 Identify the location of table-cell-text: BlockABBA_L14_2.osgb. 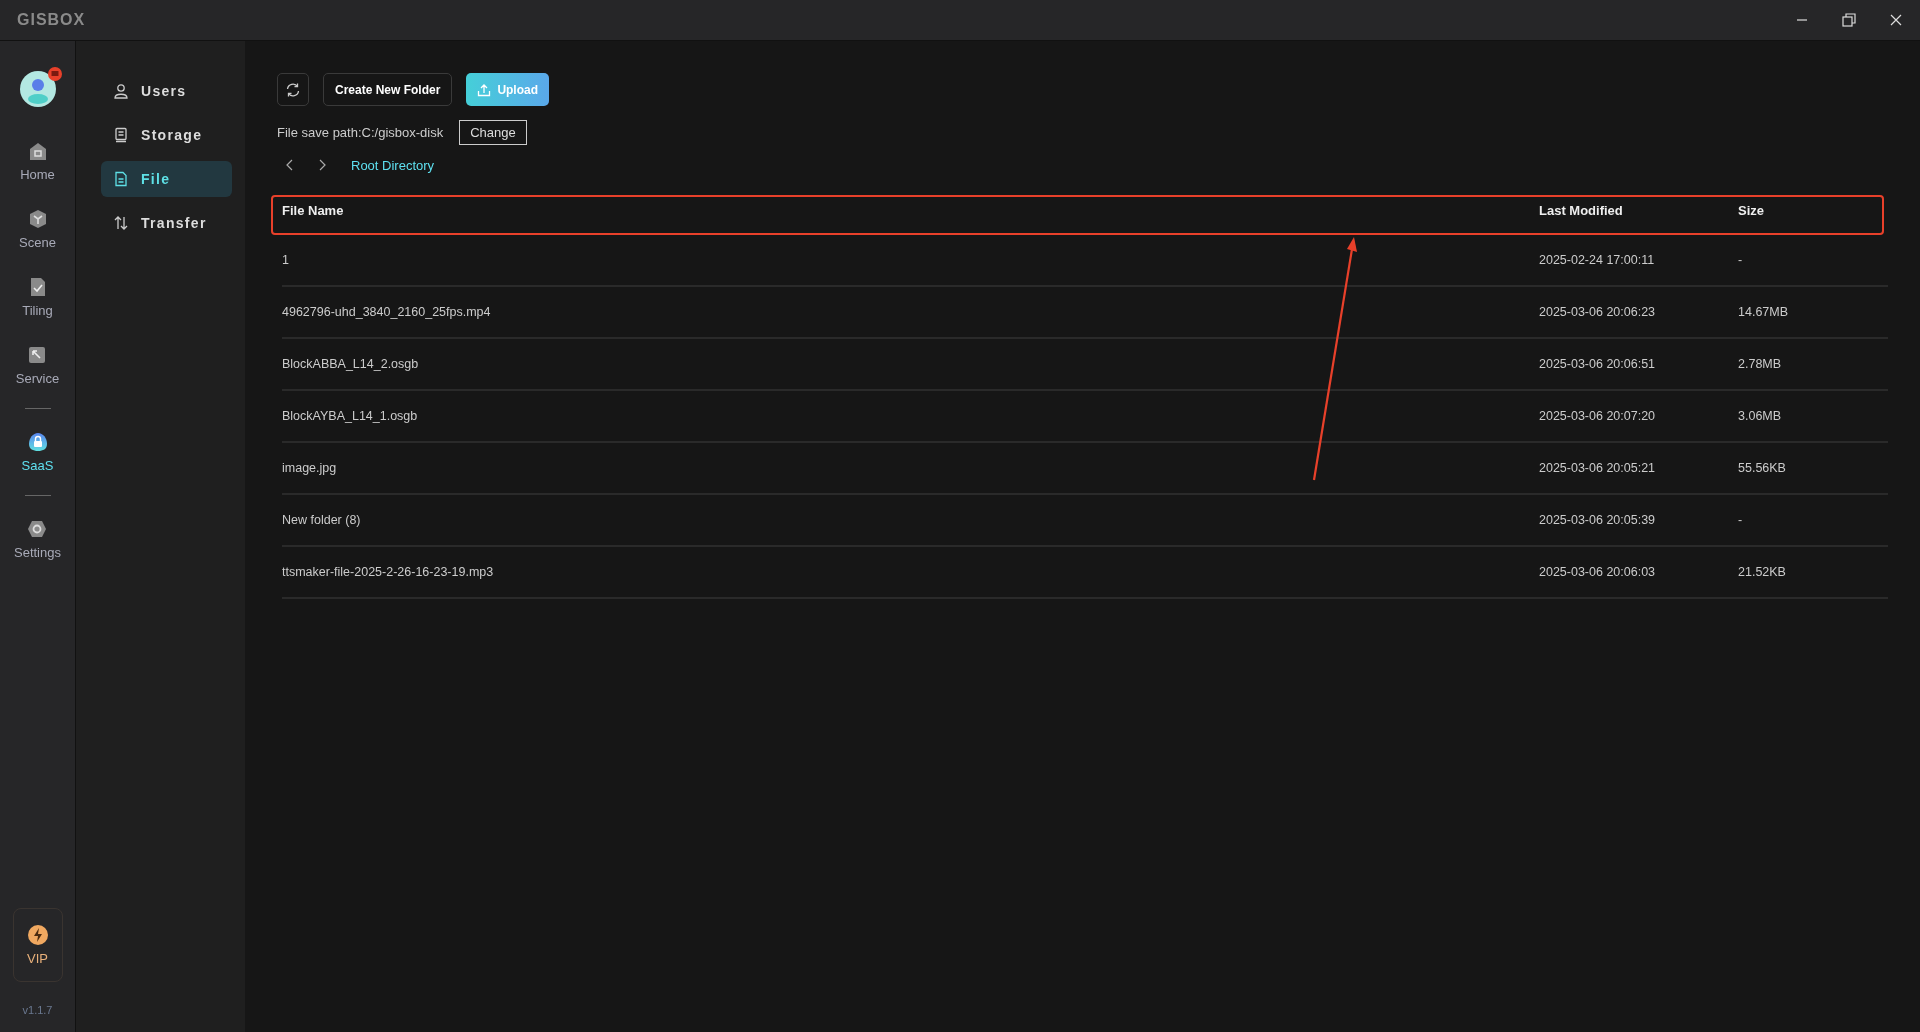
(351, 364).